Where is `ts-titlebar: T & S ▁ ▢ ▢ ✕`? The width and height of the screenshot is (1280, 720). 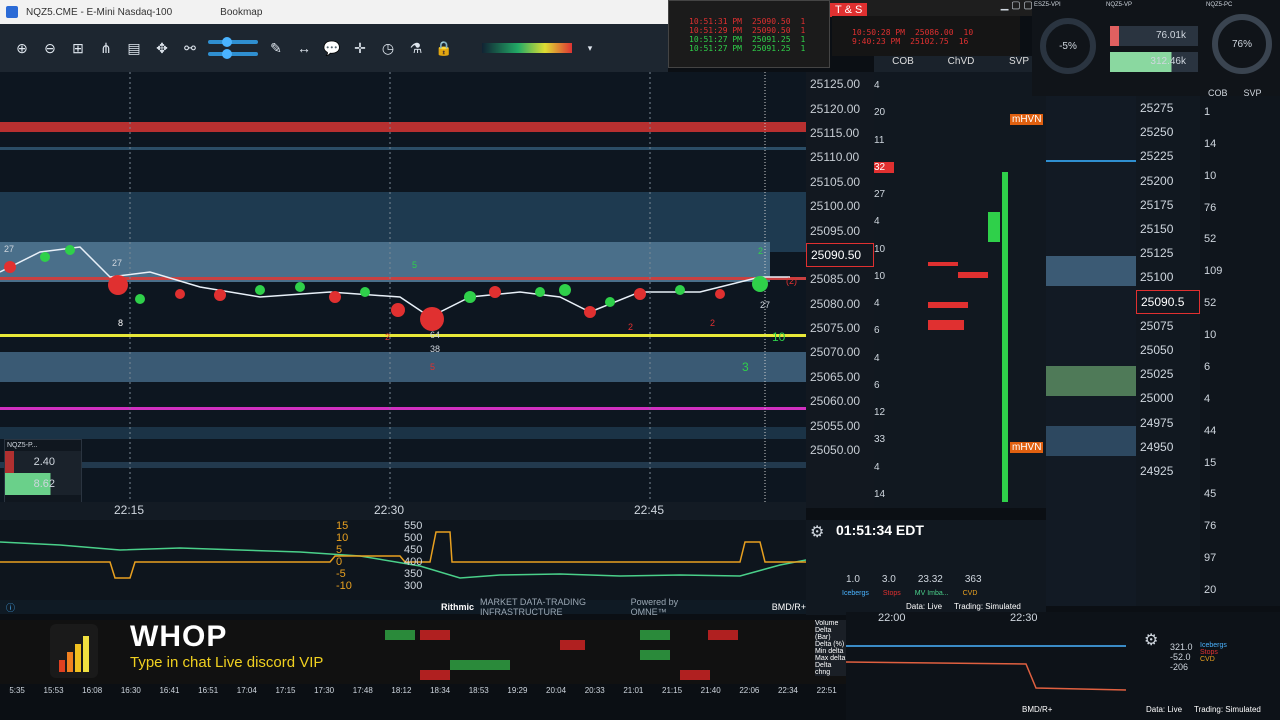 ts-titlebar: T & S ▁ ▢ ▢ ✕ is located at coordinates (940, 8).